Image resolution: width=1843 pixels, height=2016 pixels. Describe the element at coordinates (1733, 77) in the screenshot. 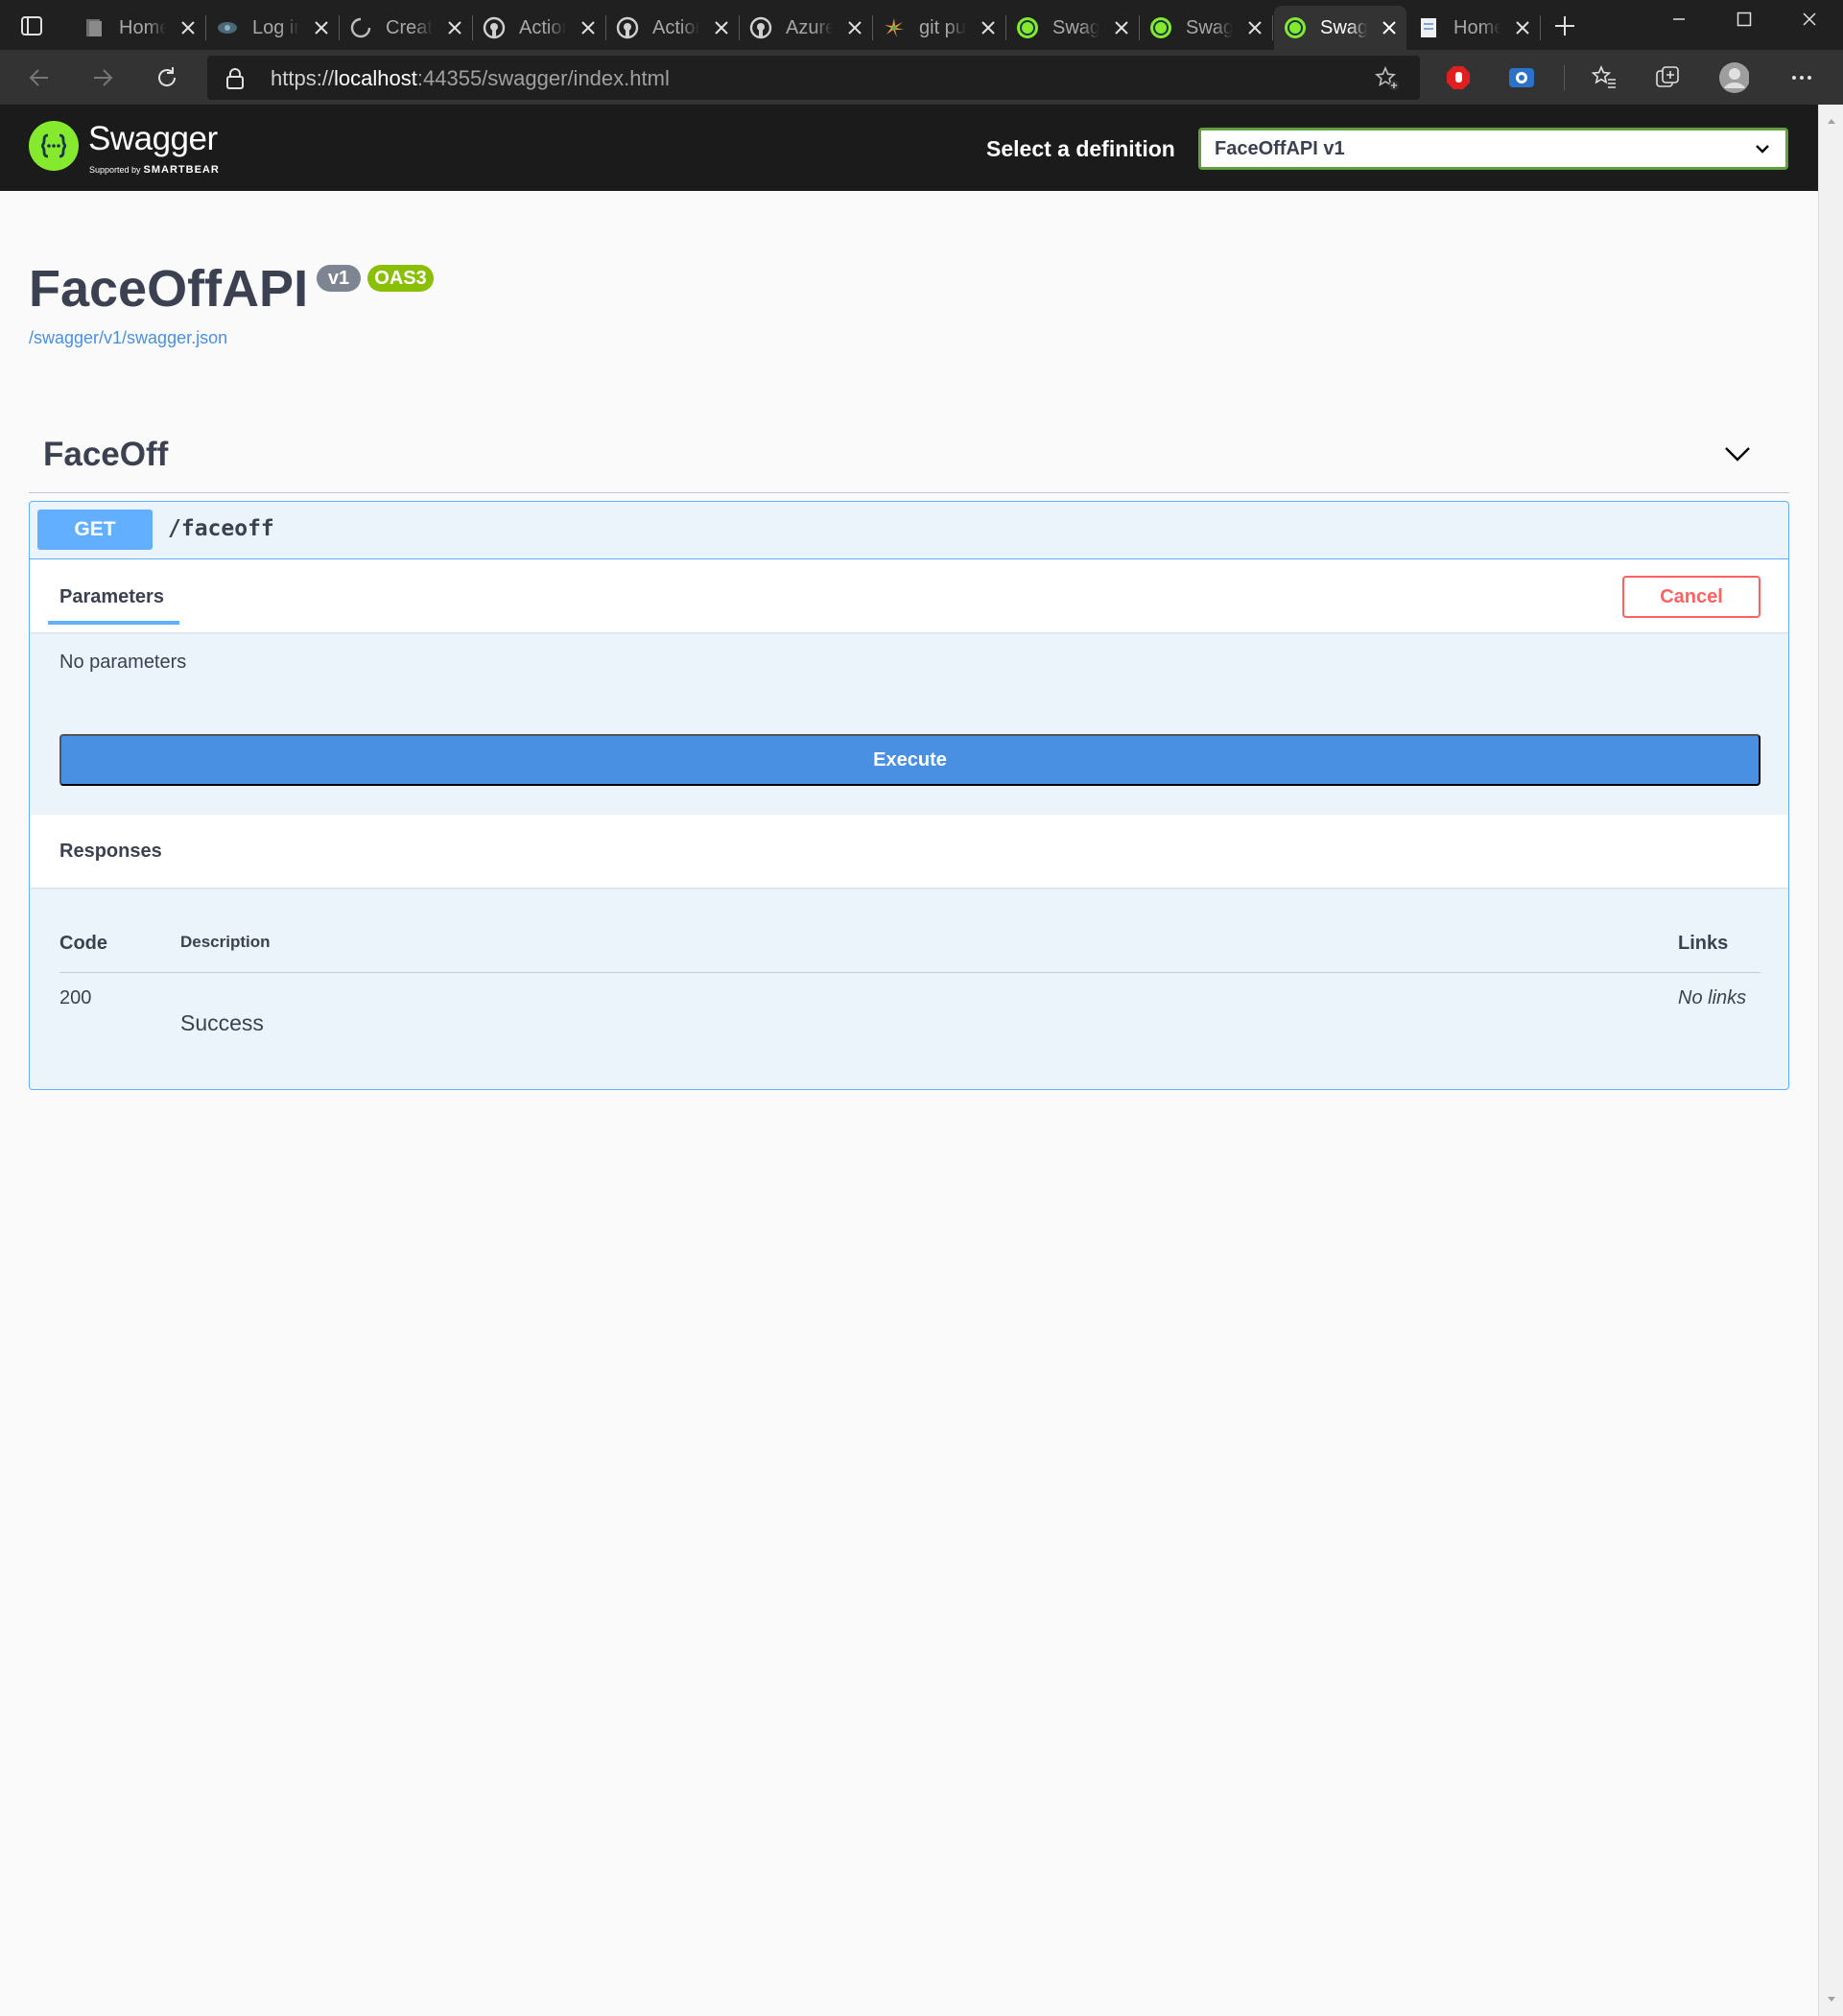

I see `profile-avatar-icon` at that location.